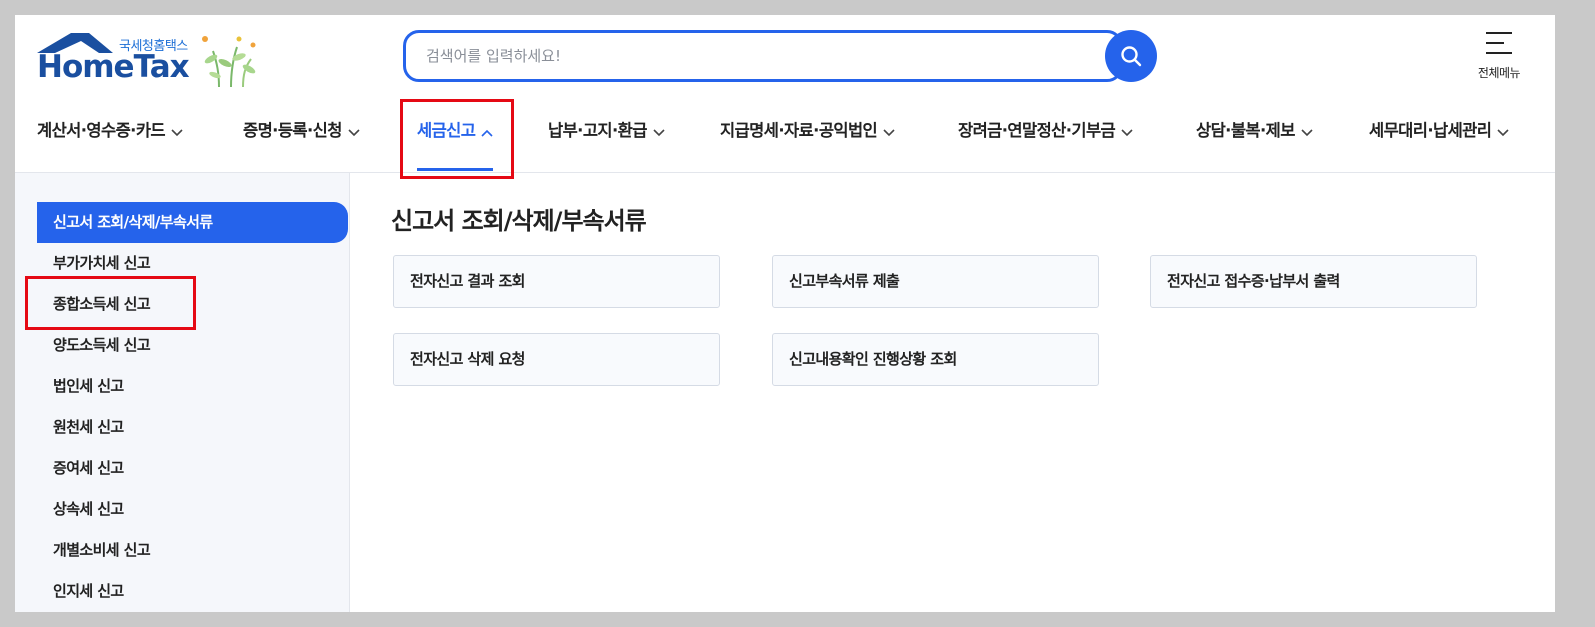  I want to click on all-menu-button: 전체메뉴, so click(1499, 60).